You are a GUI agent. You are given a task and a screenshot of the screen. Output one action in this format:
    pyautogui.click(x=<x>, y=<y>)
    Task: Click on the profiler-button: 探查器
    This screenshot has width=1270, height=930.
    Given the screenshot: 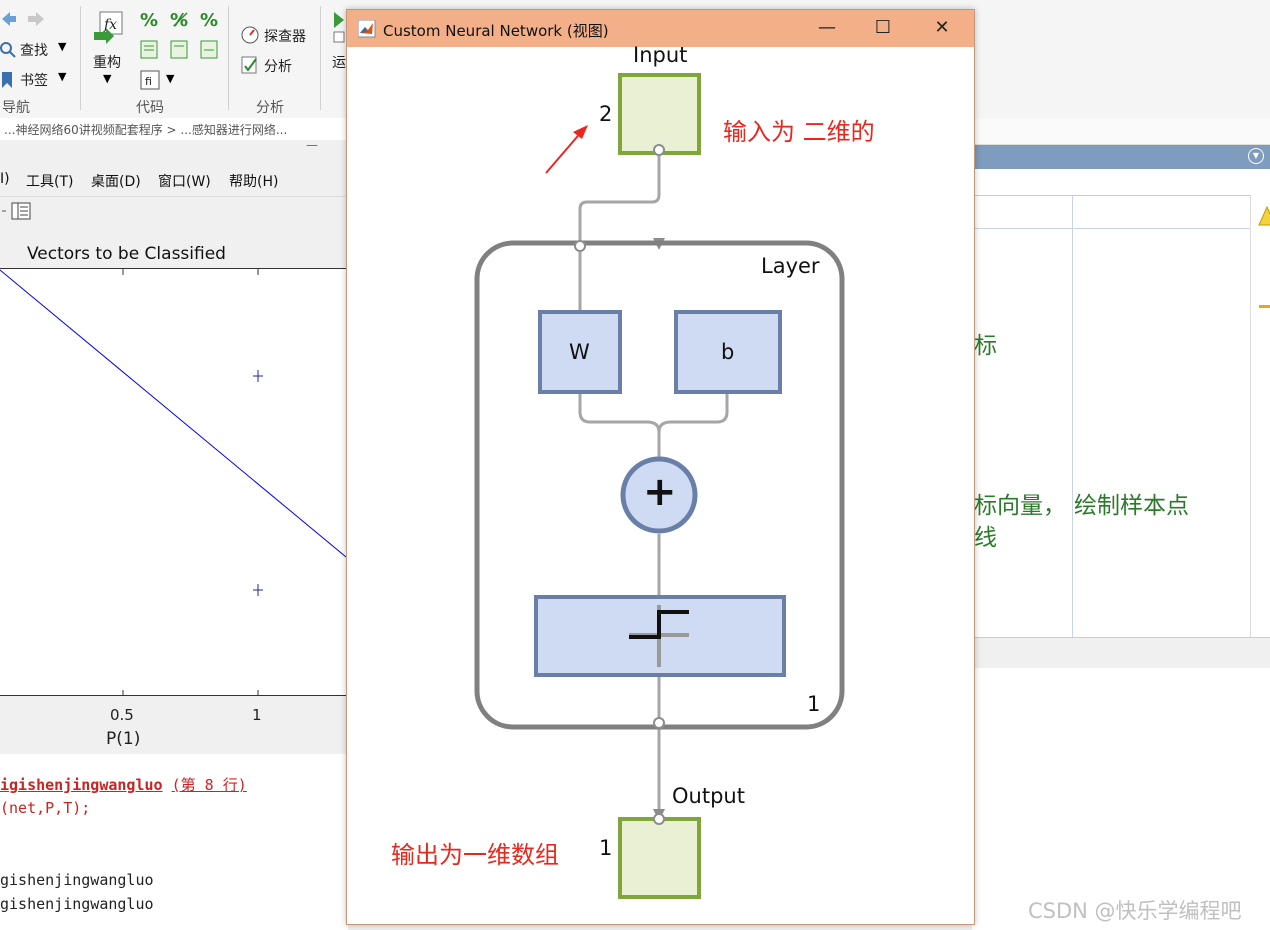 What is the action you would take?
    pyautogui.click(x=285, y=36)
    